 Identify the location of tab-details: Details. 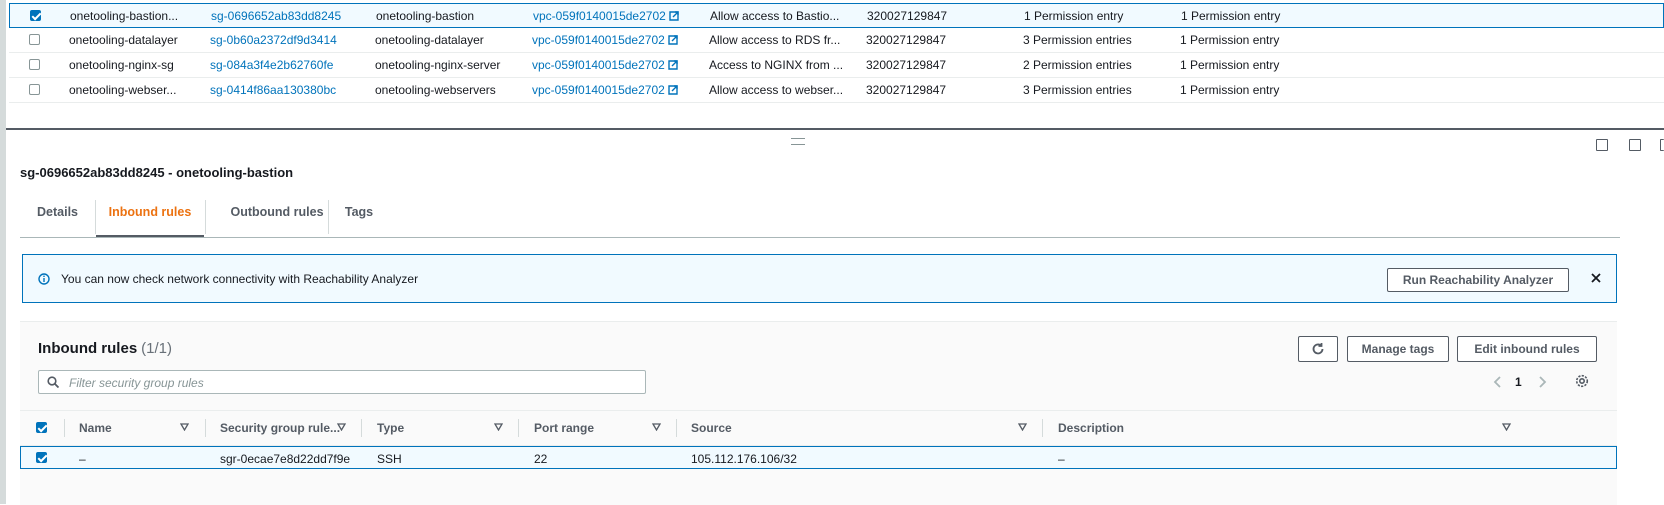
(57, 218).